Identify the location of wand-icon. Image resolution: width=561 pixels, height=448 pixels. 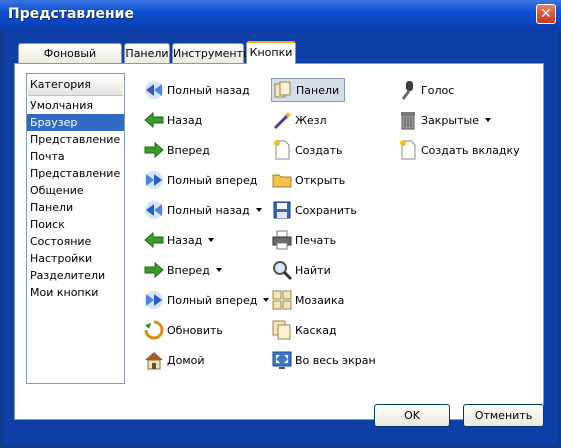
(282, 120).